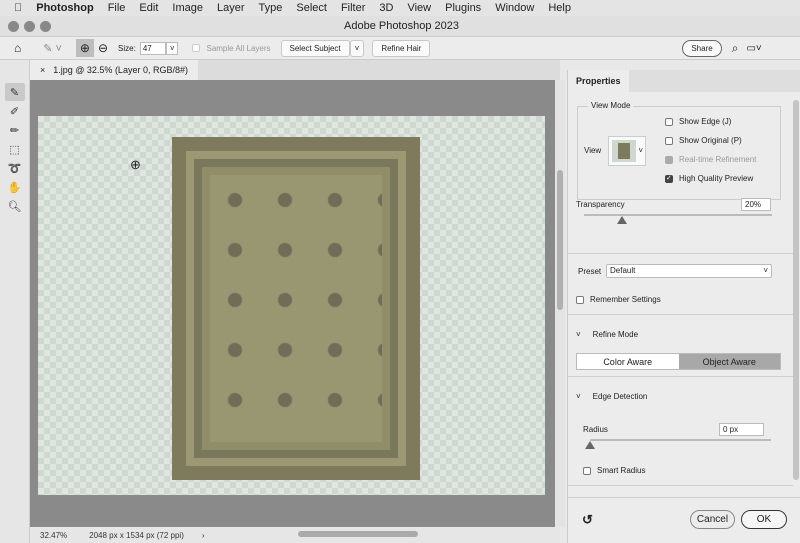 Image resolution: width=800 pixels, height=543 pixels. Describe the element at coordinates (741, 429) in the screenshot. I see `radius-input: 0 px` at that location.